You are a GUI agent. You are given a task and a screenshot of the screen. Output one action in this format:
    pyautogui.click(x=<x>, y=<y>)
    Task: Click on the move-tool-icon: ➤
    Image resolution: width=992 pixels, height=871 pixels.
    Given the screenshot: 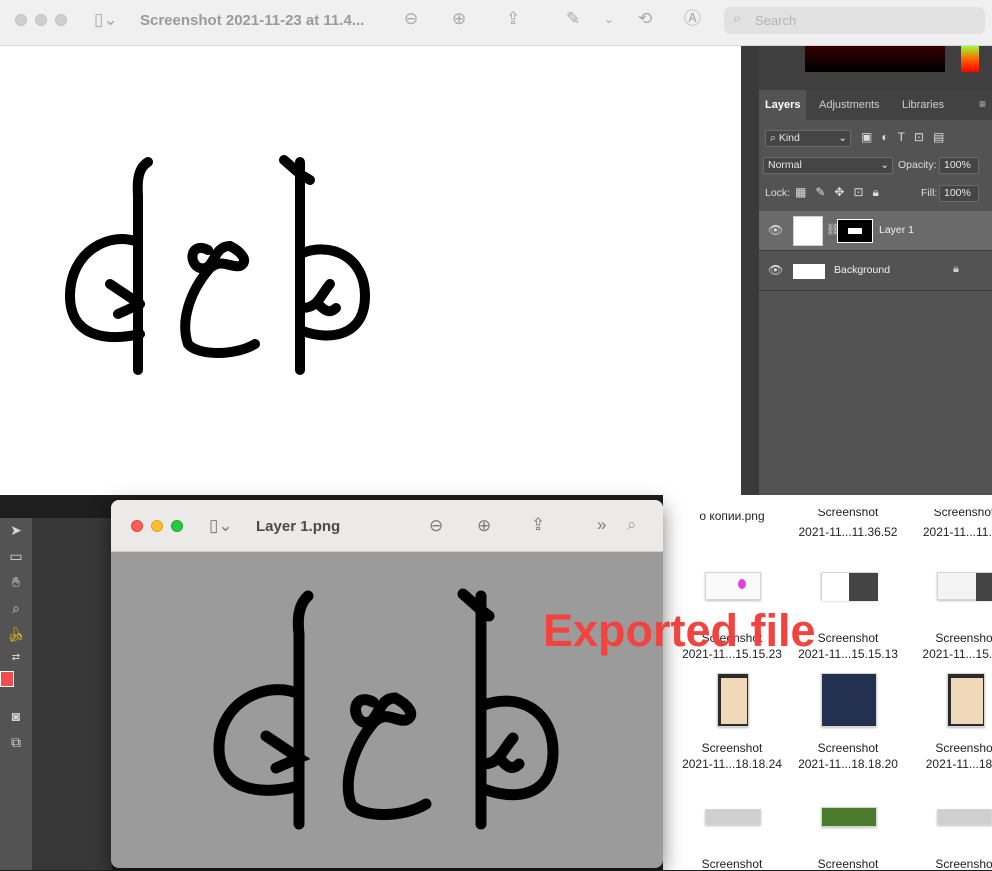 What is the action you would take?
    pyautogui.click(x=16, y=530)
    